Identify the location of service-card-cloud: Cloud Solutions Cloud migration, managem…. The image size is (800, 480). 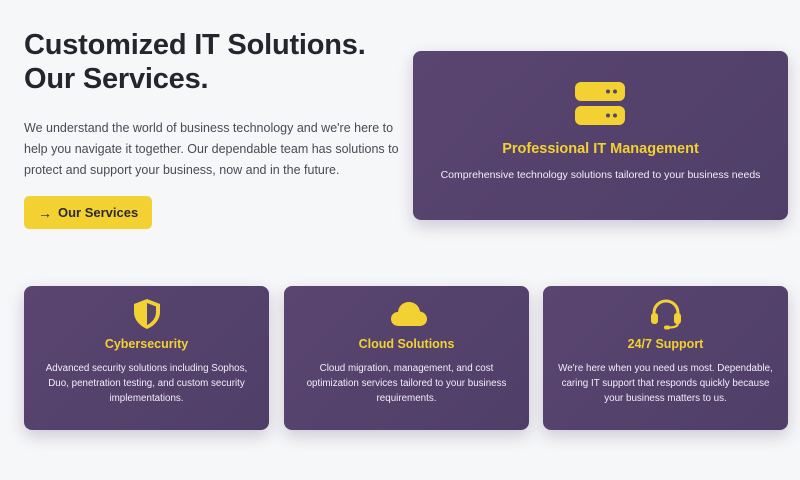
(406, 358).